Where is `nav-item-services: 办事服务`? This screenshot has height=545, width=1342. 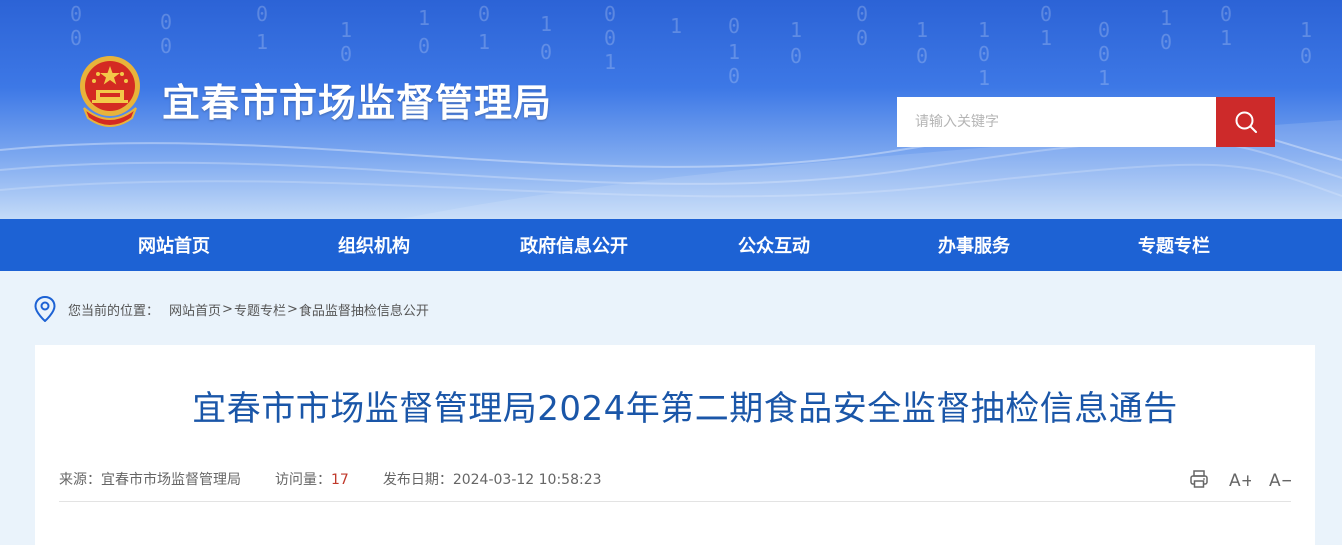
nav-item-services: 办事服务 is located at coordinates (974, 245).